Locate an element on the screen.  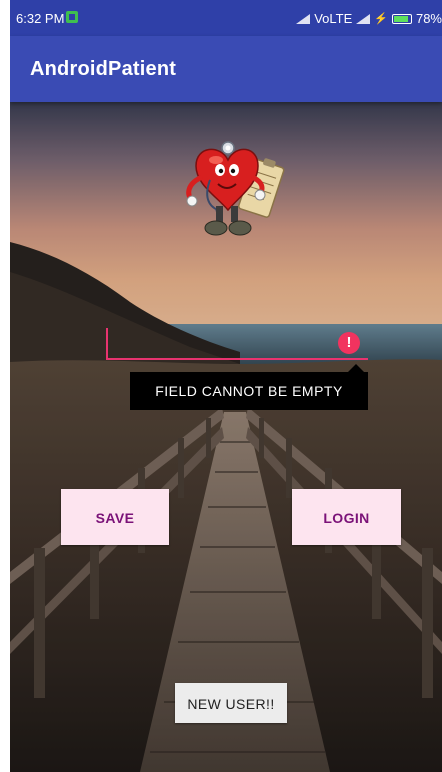
sim-card-icon is located at coordinates (72, 17).